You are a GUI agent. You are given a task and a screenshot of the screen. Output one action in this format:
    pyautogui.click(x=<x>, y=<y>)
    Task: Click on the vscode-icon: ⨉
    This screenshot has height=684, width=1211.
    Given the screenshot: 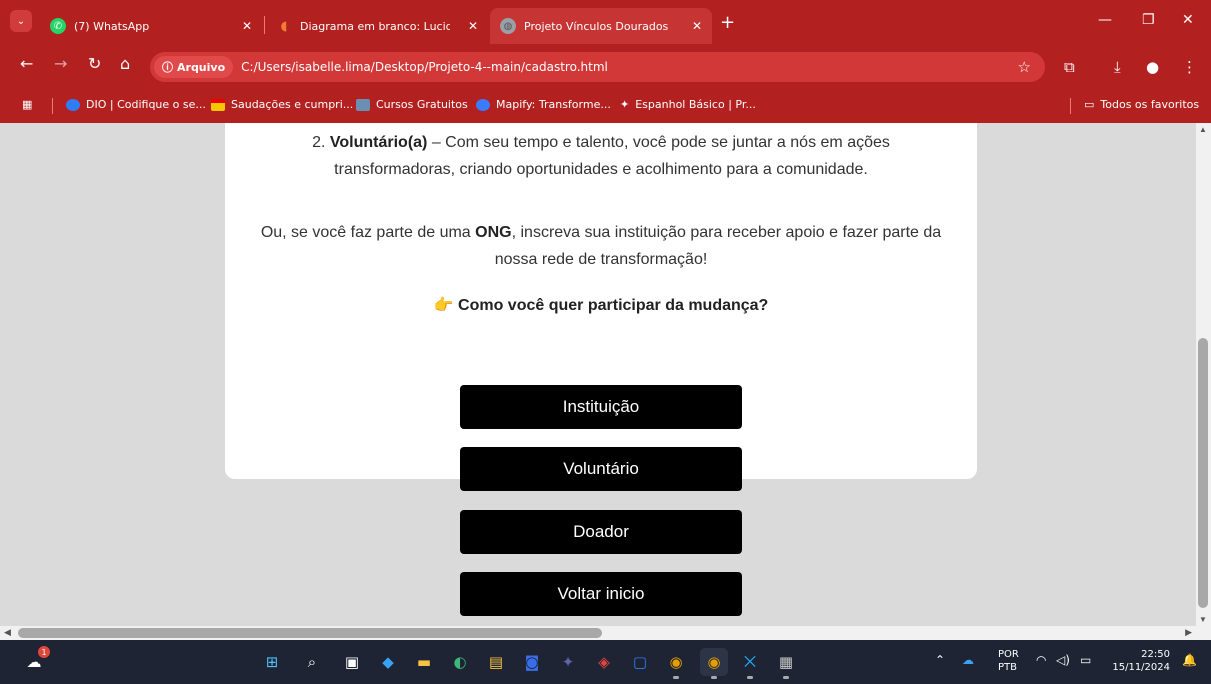 What is the action you would take?
    pyautogui.click(x=750, y=663)
    